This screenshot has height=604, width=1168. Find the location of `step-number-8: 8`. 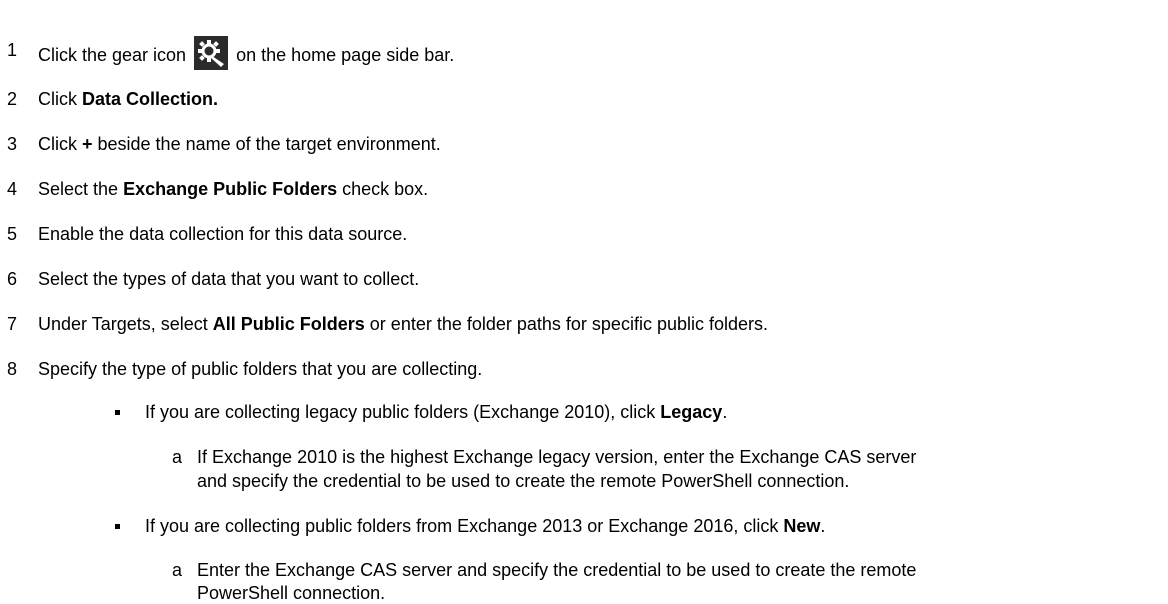

step-number-8: 8 is located at coordinates (12, 369).